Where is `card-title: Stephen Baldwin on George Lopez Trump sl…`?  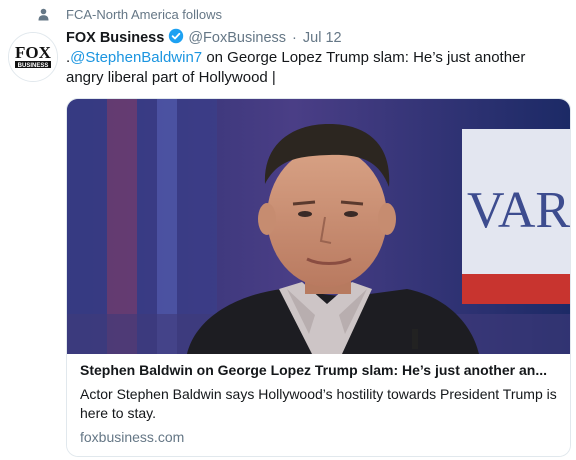
card-title: Stephen Baldwin on George Lopez Trump sl… is located at coordinates (320, 370).